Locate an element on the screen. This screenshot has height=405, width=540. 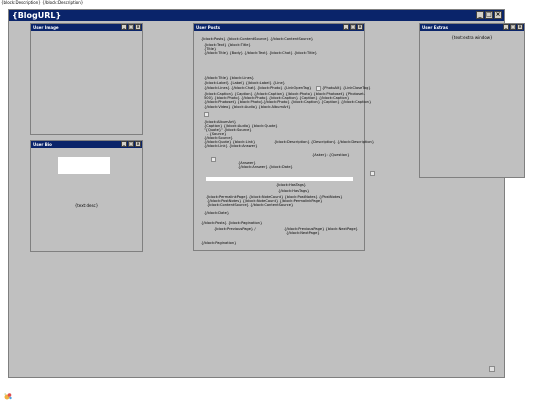
page-description: {block:Description} {/block:Description} is located at coordinates (42, 2).